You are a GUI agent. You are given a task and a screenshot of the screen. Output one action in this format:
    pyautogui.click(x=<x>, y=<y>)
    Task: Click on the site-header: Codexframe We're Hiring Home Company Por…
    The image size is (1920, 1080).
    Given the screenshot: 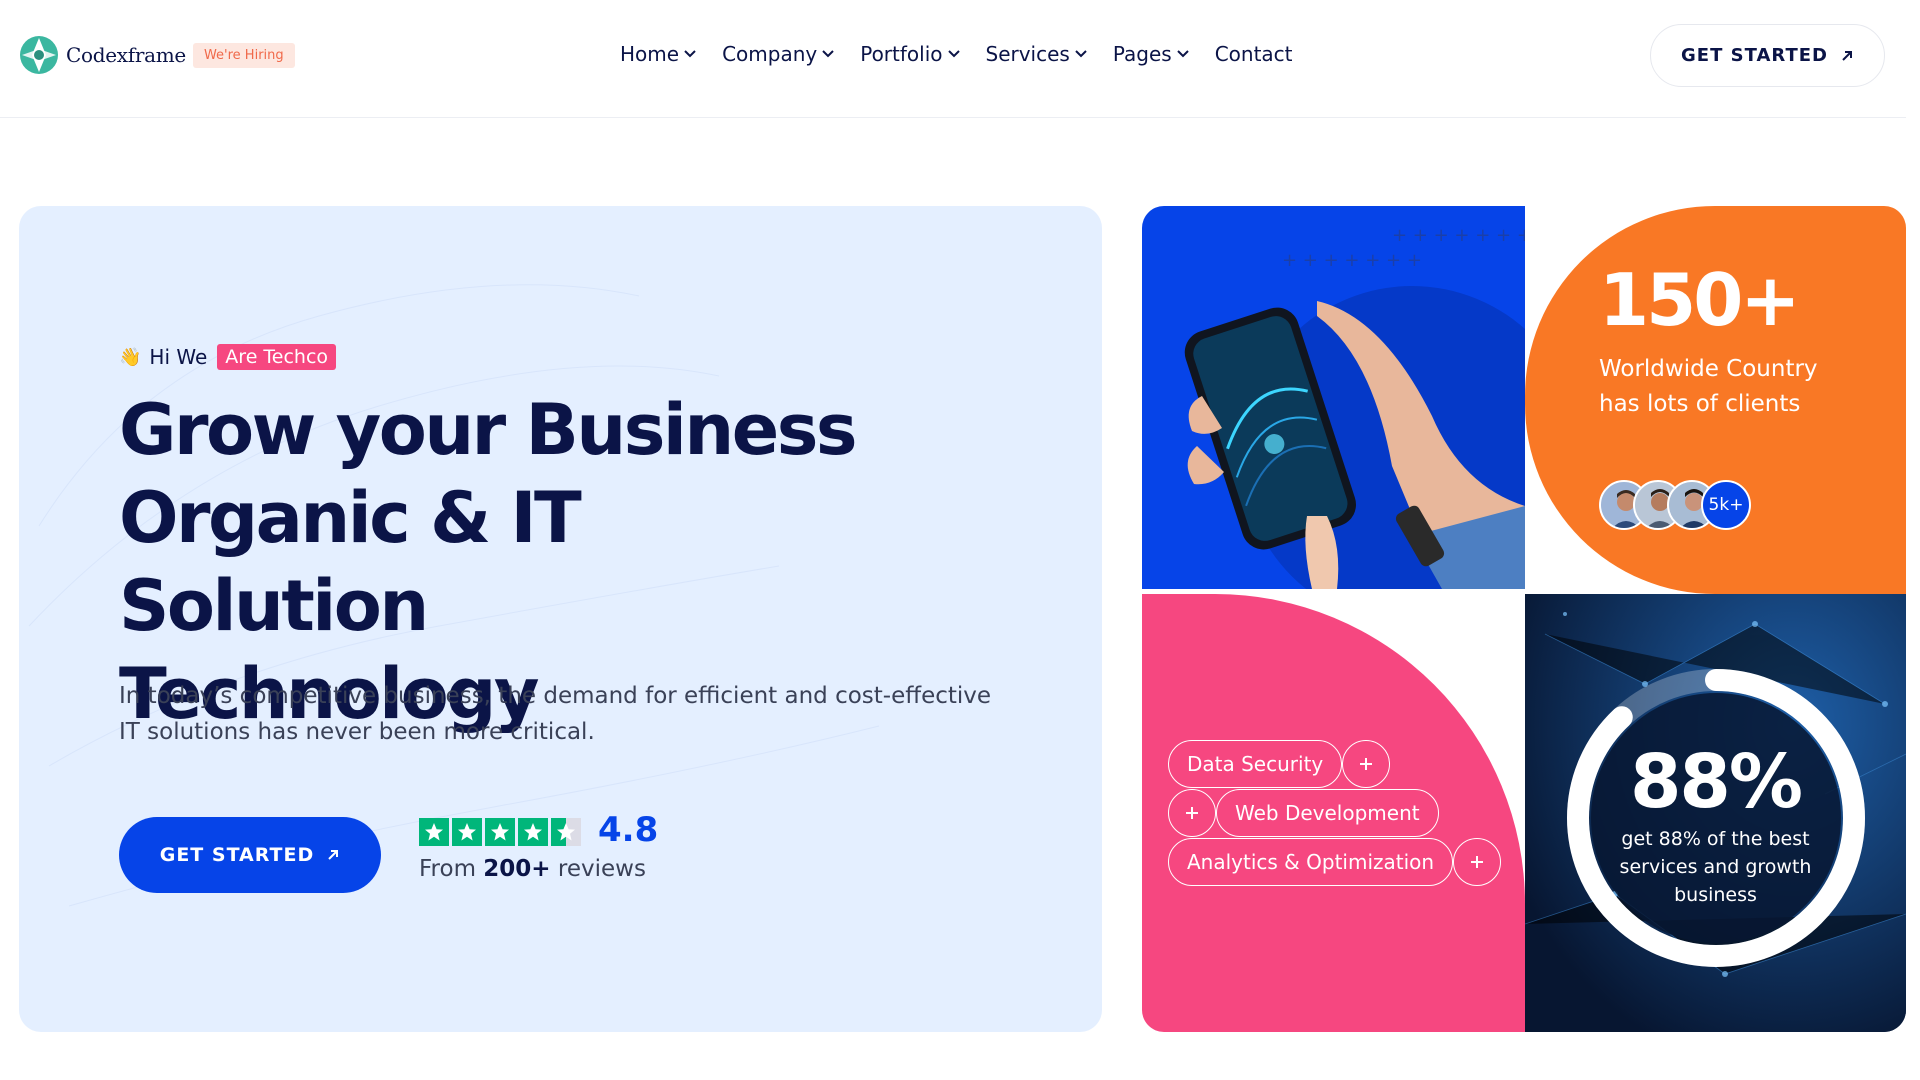 What is the action you would take?
    pyautogui.click(x=953, y=59)
    